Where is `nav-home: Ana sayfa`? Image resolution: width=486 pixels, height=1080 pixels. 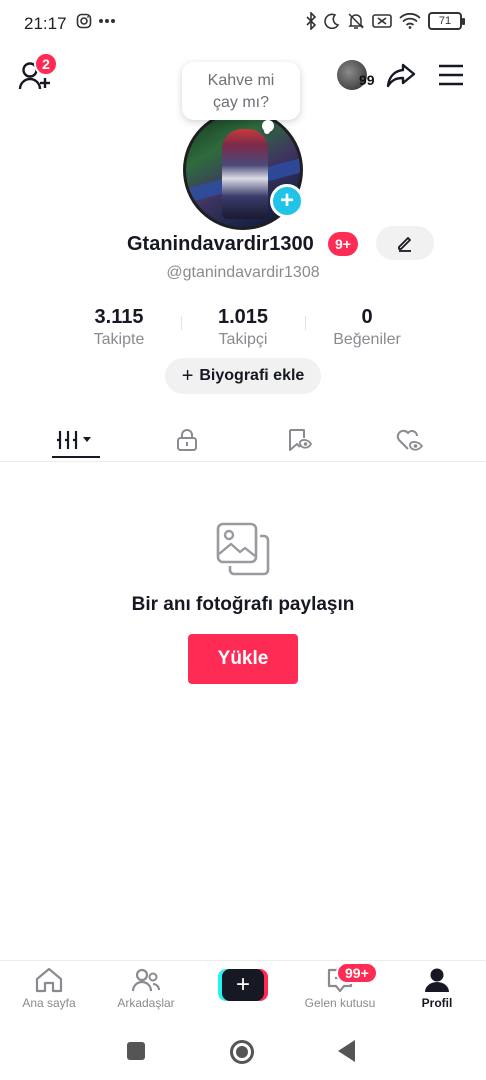 nav-home: Ana sayfa is located at coordinates (49, 995).